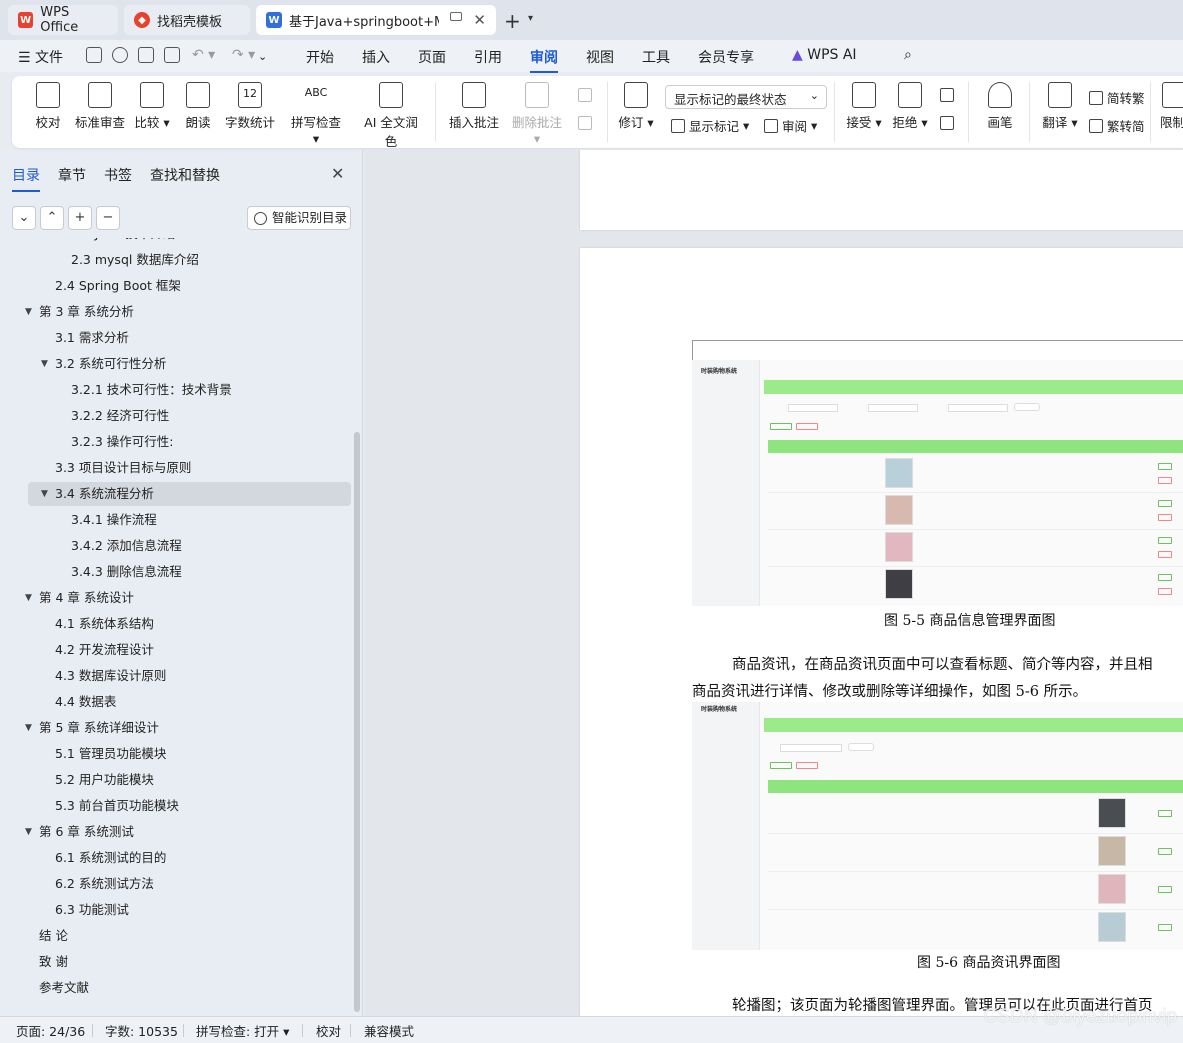 This screenshot has height=1043, width=1183. What do you see at coordinates (908, 55) in the screenshot?
I see `search-icon: ⌕` at bounding box center [908, 55].